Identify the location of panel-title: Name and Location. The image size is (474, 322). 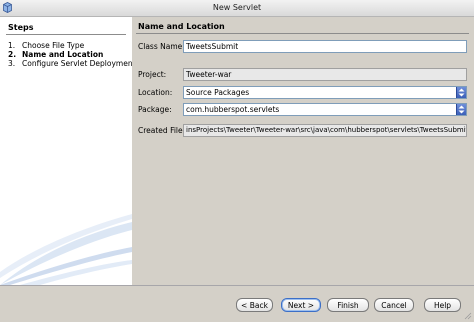
(181, 26).